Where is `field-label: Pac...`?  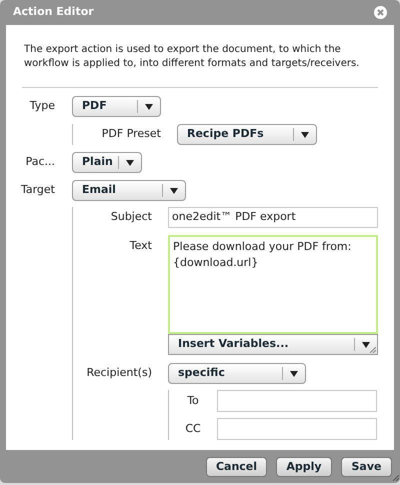
field-label: Pac... is located at coordinates (39, 162).